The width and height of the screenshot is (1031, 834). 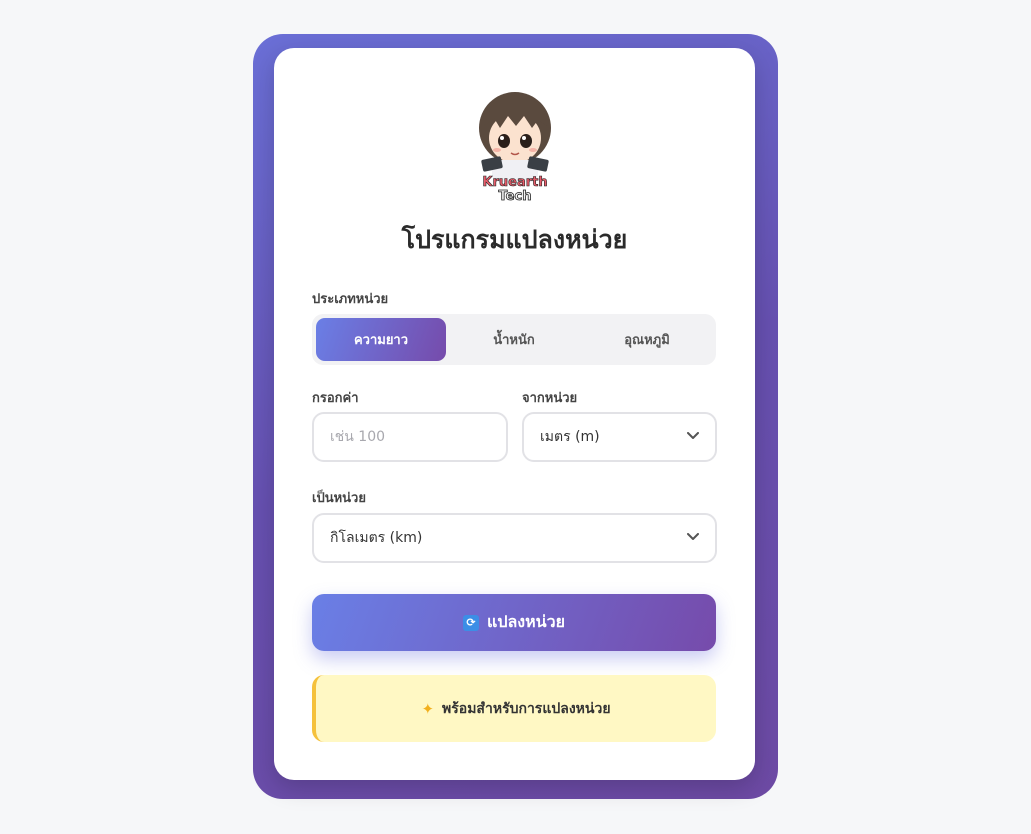 What do you see at coordinates (550, 398) in the screenshot?
I see `from-unit-label: จากหน่วย` at bounding box center [550, 398].